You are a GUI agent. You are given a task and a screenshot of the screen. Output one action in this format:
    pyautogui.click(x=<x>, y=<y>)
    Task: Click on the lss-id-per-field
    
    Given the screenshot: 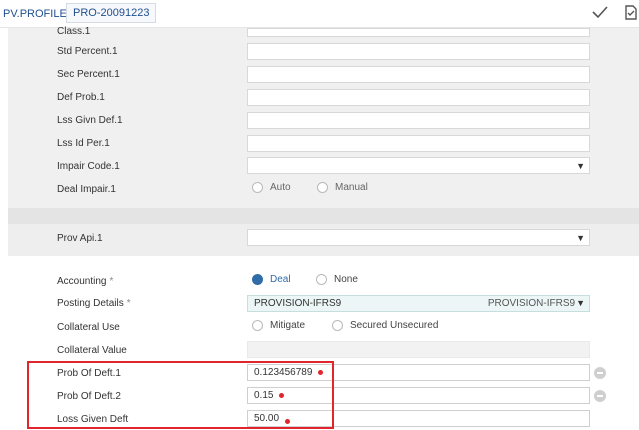 What is the action you would take?
    pyautogui.click(x=418, y=143)
    